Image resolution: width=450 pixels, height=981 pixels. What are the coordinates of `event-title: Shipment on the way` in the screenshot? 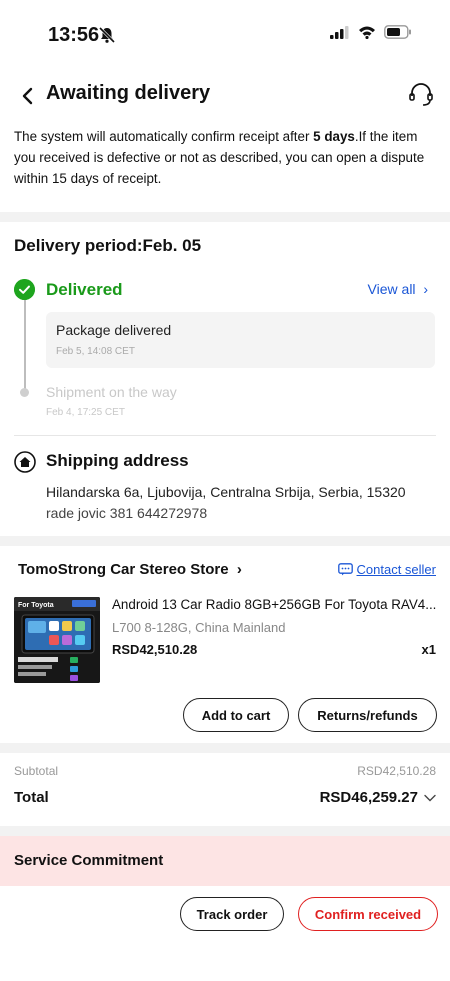 It's located at (111, 392).